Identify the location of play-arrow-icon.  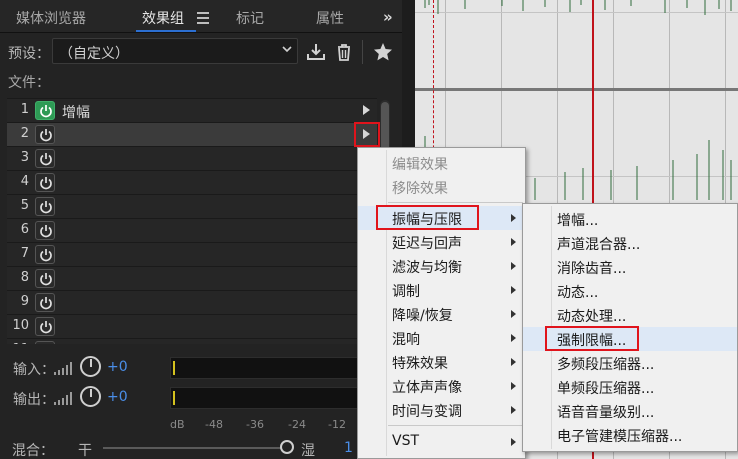
(366, 110).